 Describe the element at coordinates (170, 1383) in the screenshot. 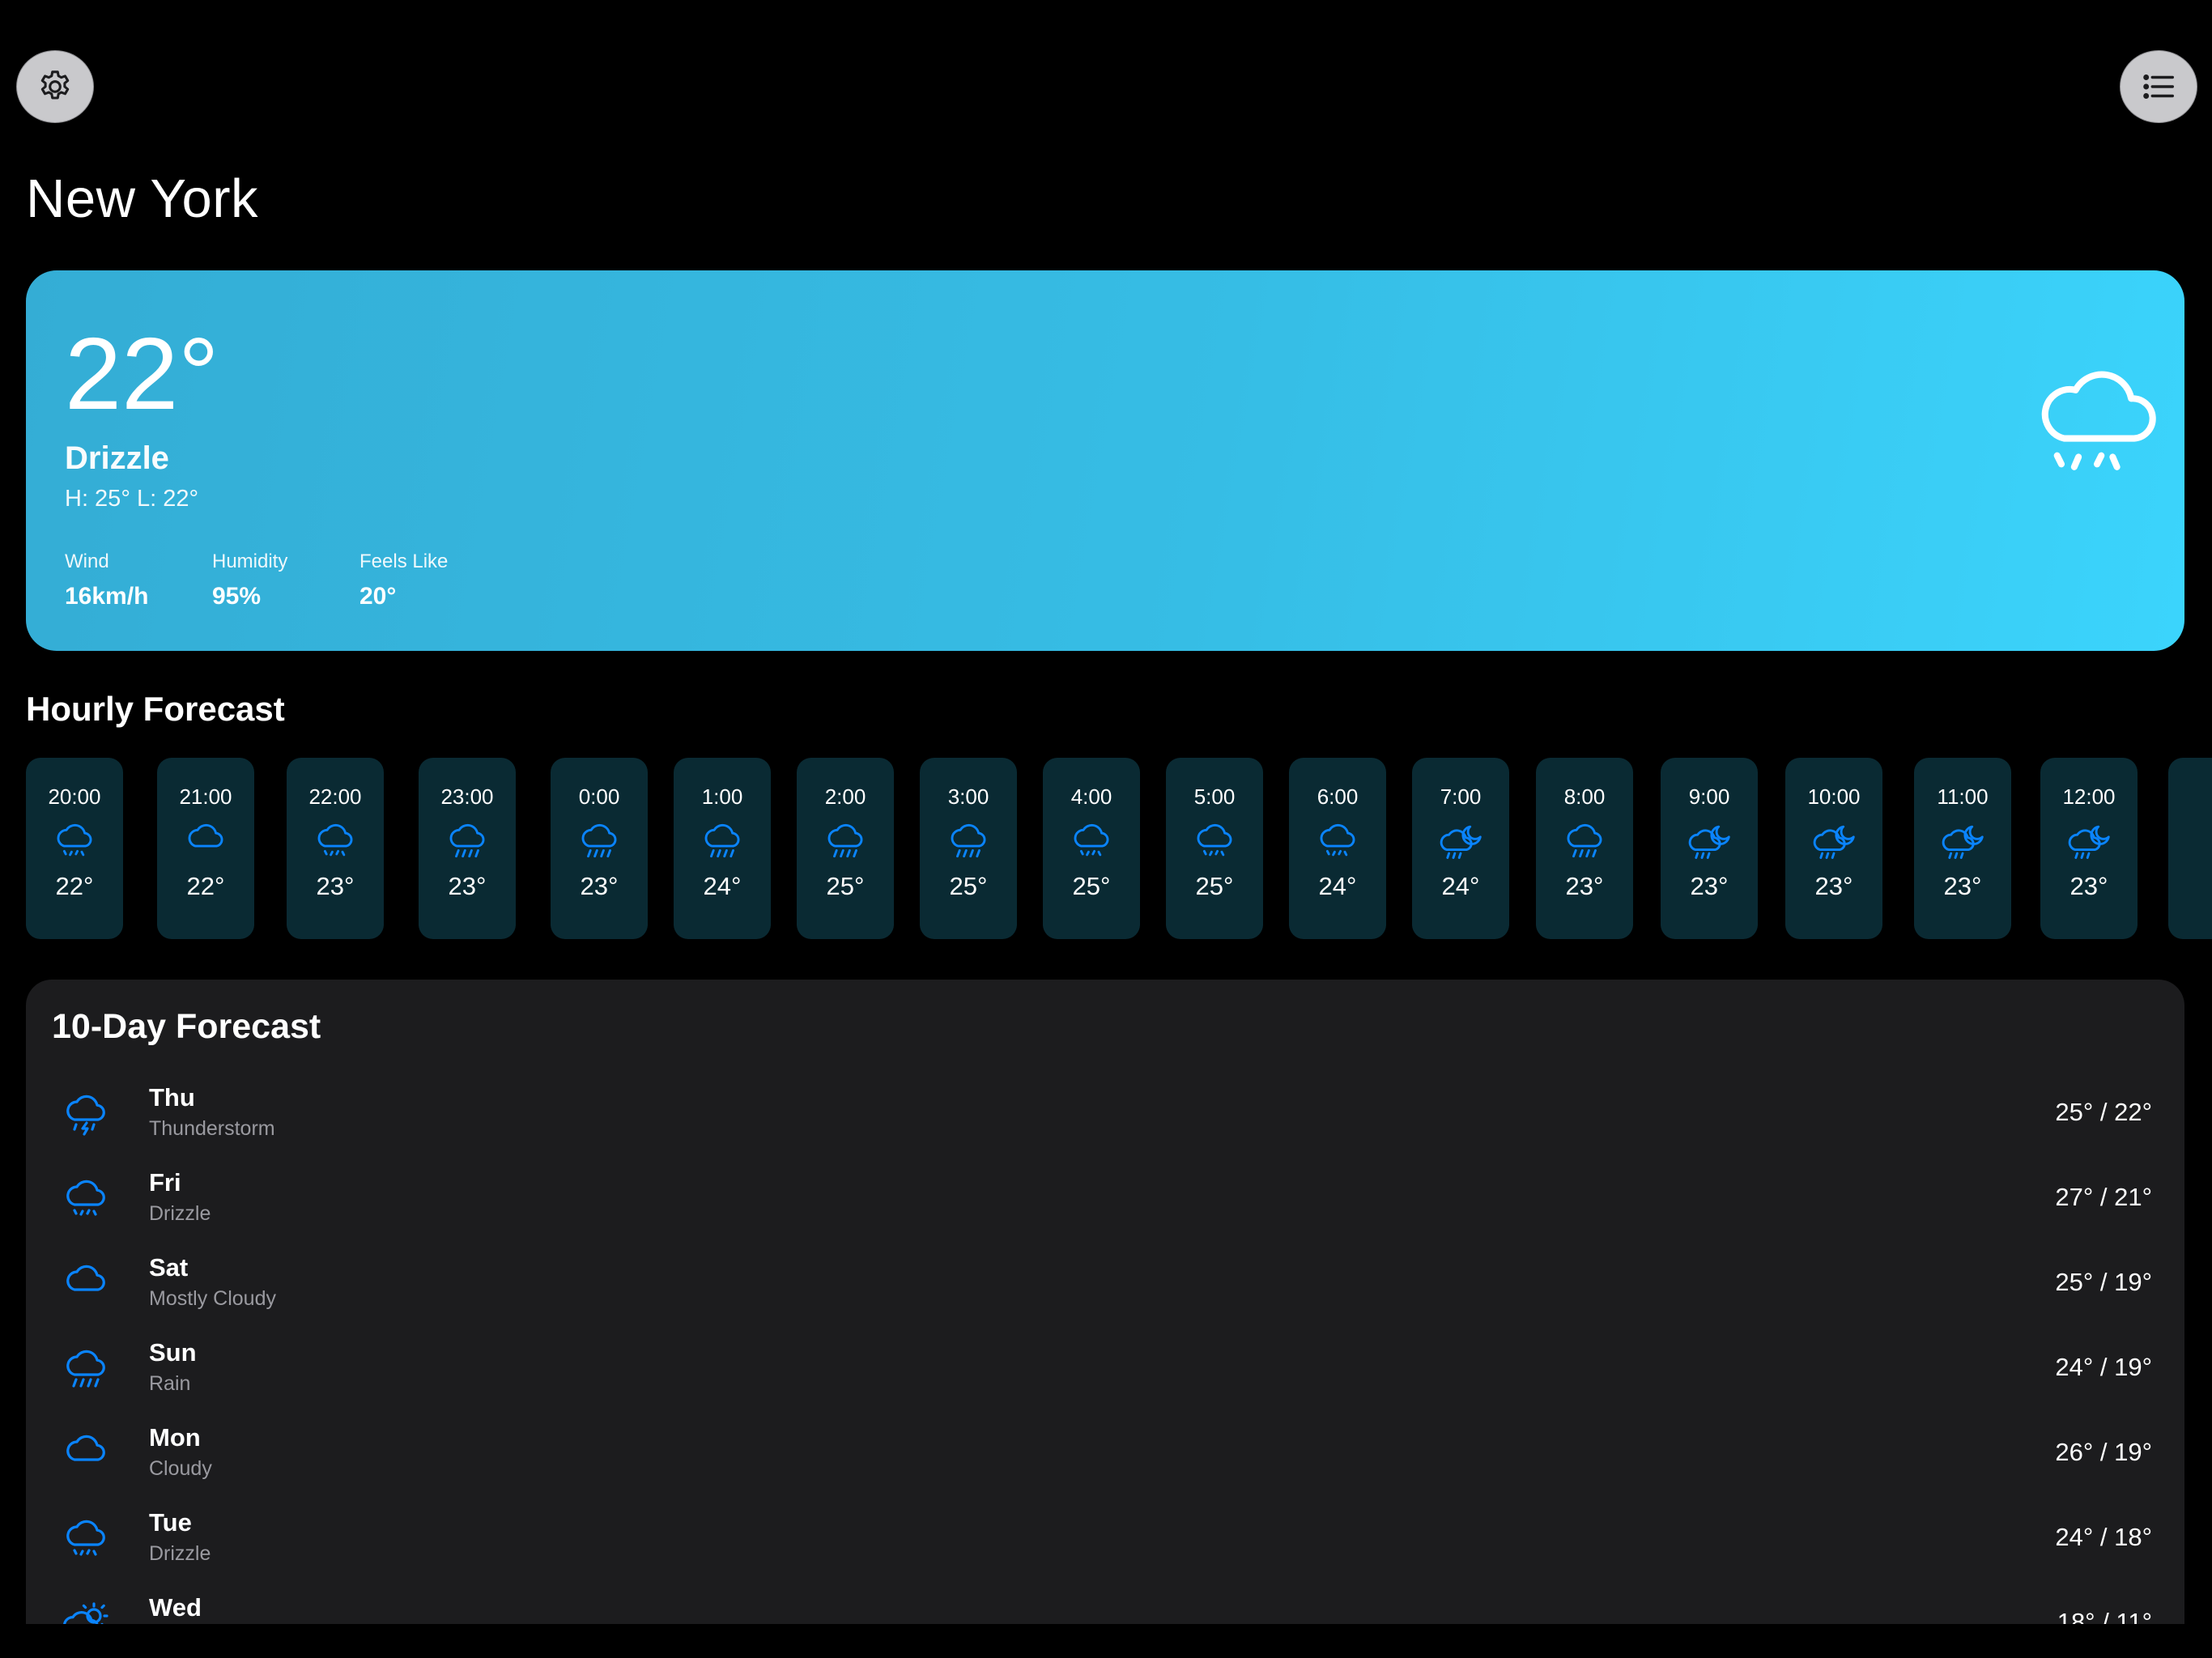

I see `day-condition: Rain` at that location.